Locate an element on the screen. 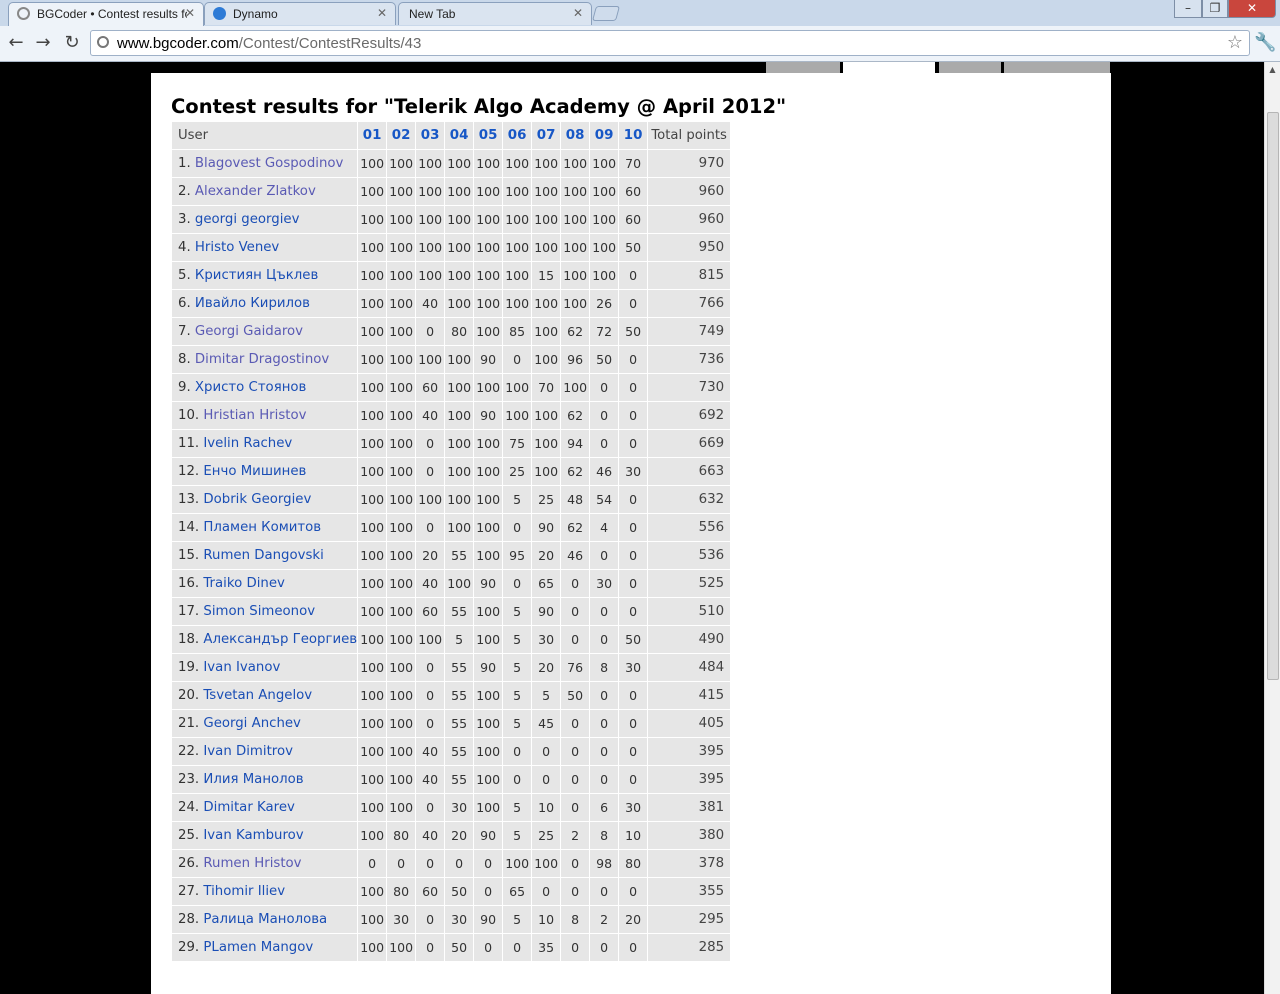  vertical-scrollbar: ▲ is located at coordinates (1272, 528).